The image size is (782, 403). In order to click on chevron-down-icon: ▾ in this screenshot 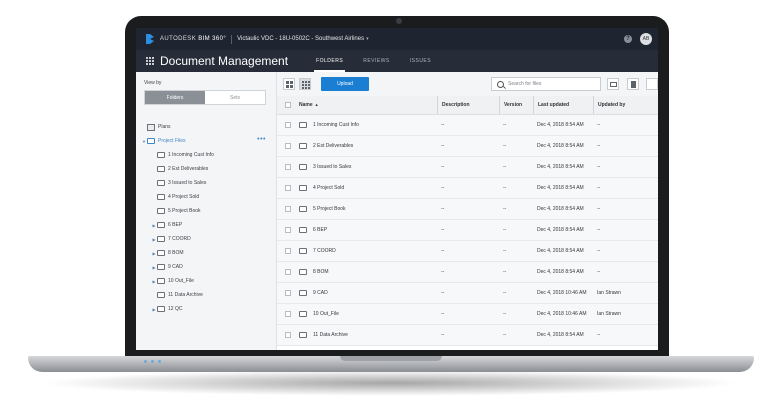, I will do `click(367, 39)`.